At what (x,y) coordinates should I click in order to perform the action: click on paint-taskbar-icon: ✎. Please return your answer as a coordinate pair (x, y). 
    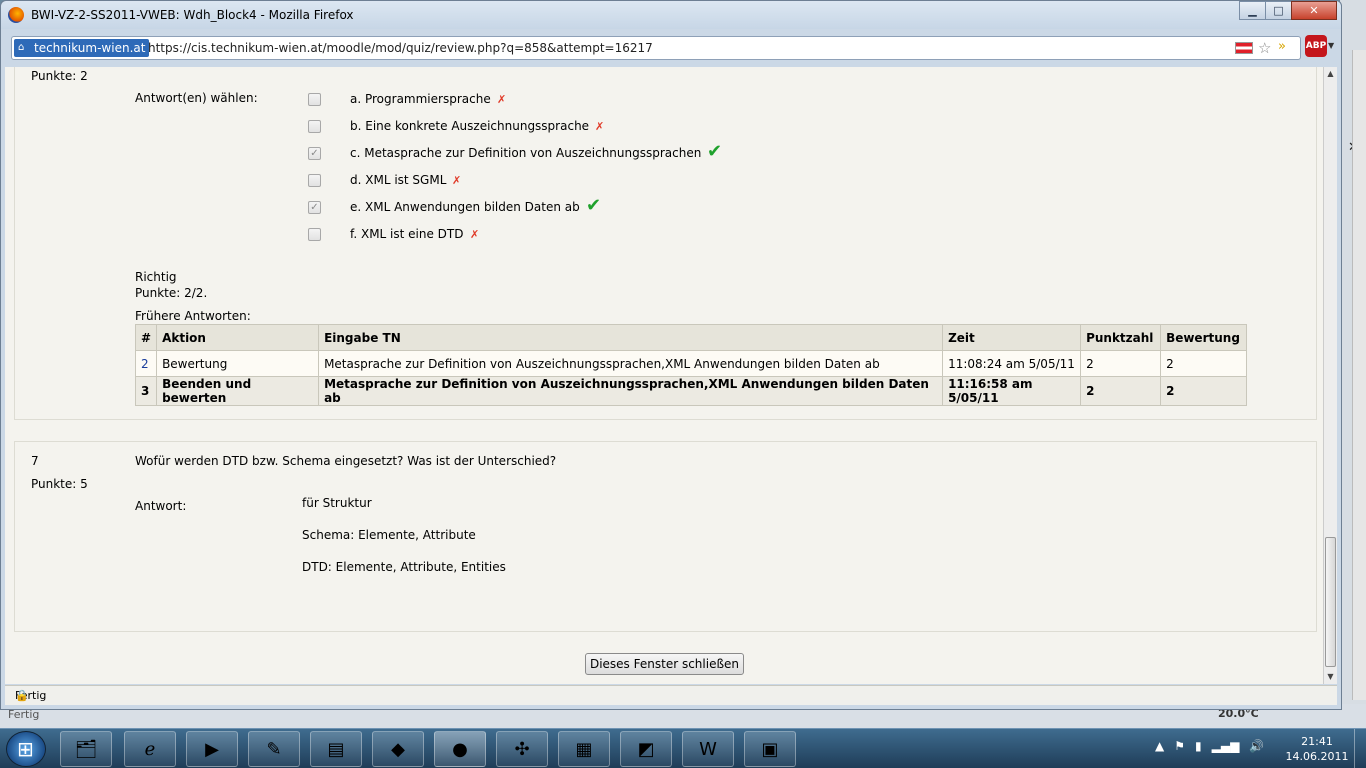
    Looking at the image, I should click on (274, 749).